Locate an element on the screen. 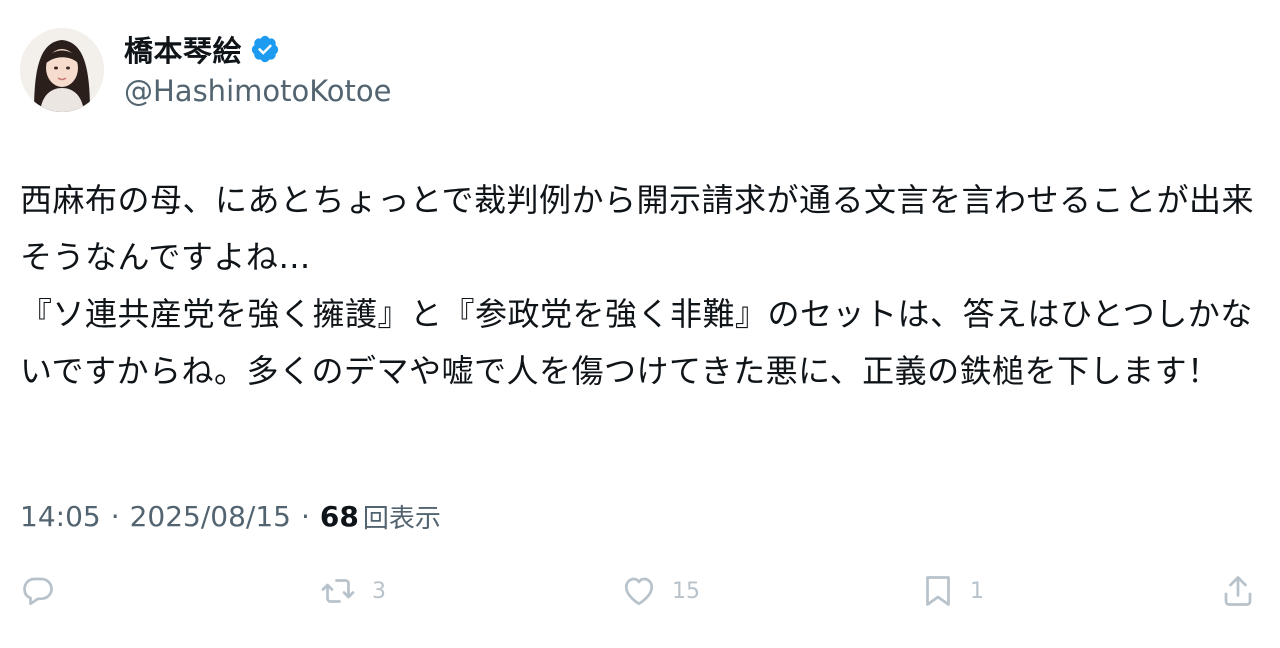  tweet-header: 橋本琴絵 @HashimotoKotoe is located at coordinates (206, 70).